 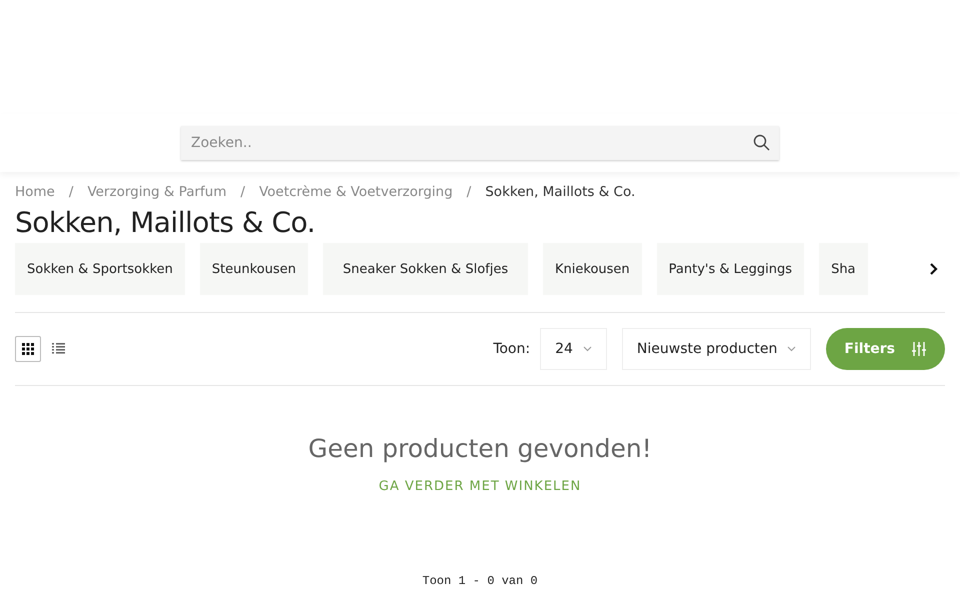 What do you see at coordinates (58, 349) in the screenshot?
I see `list-icon` at bounding box center [58, 349].